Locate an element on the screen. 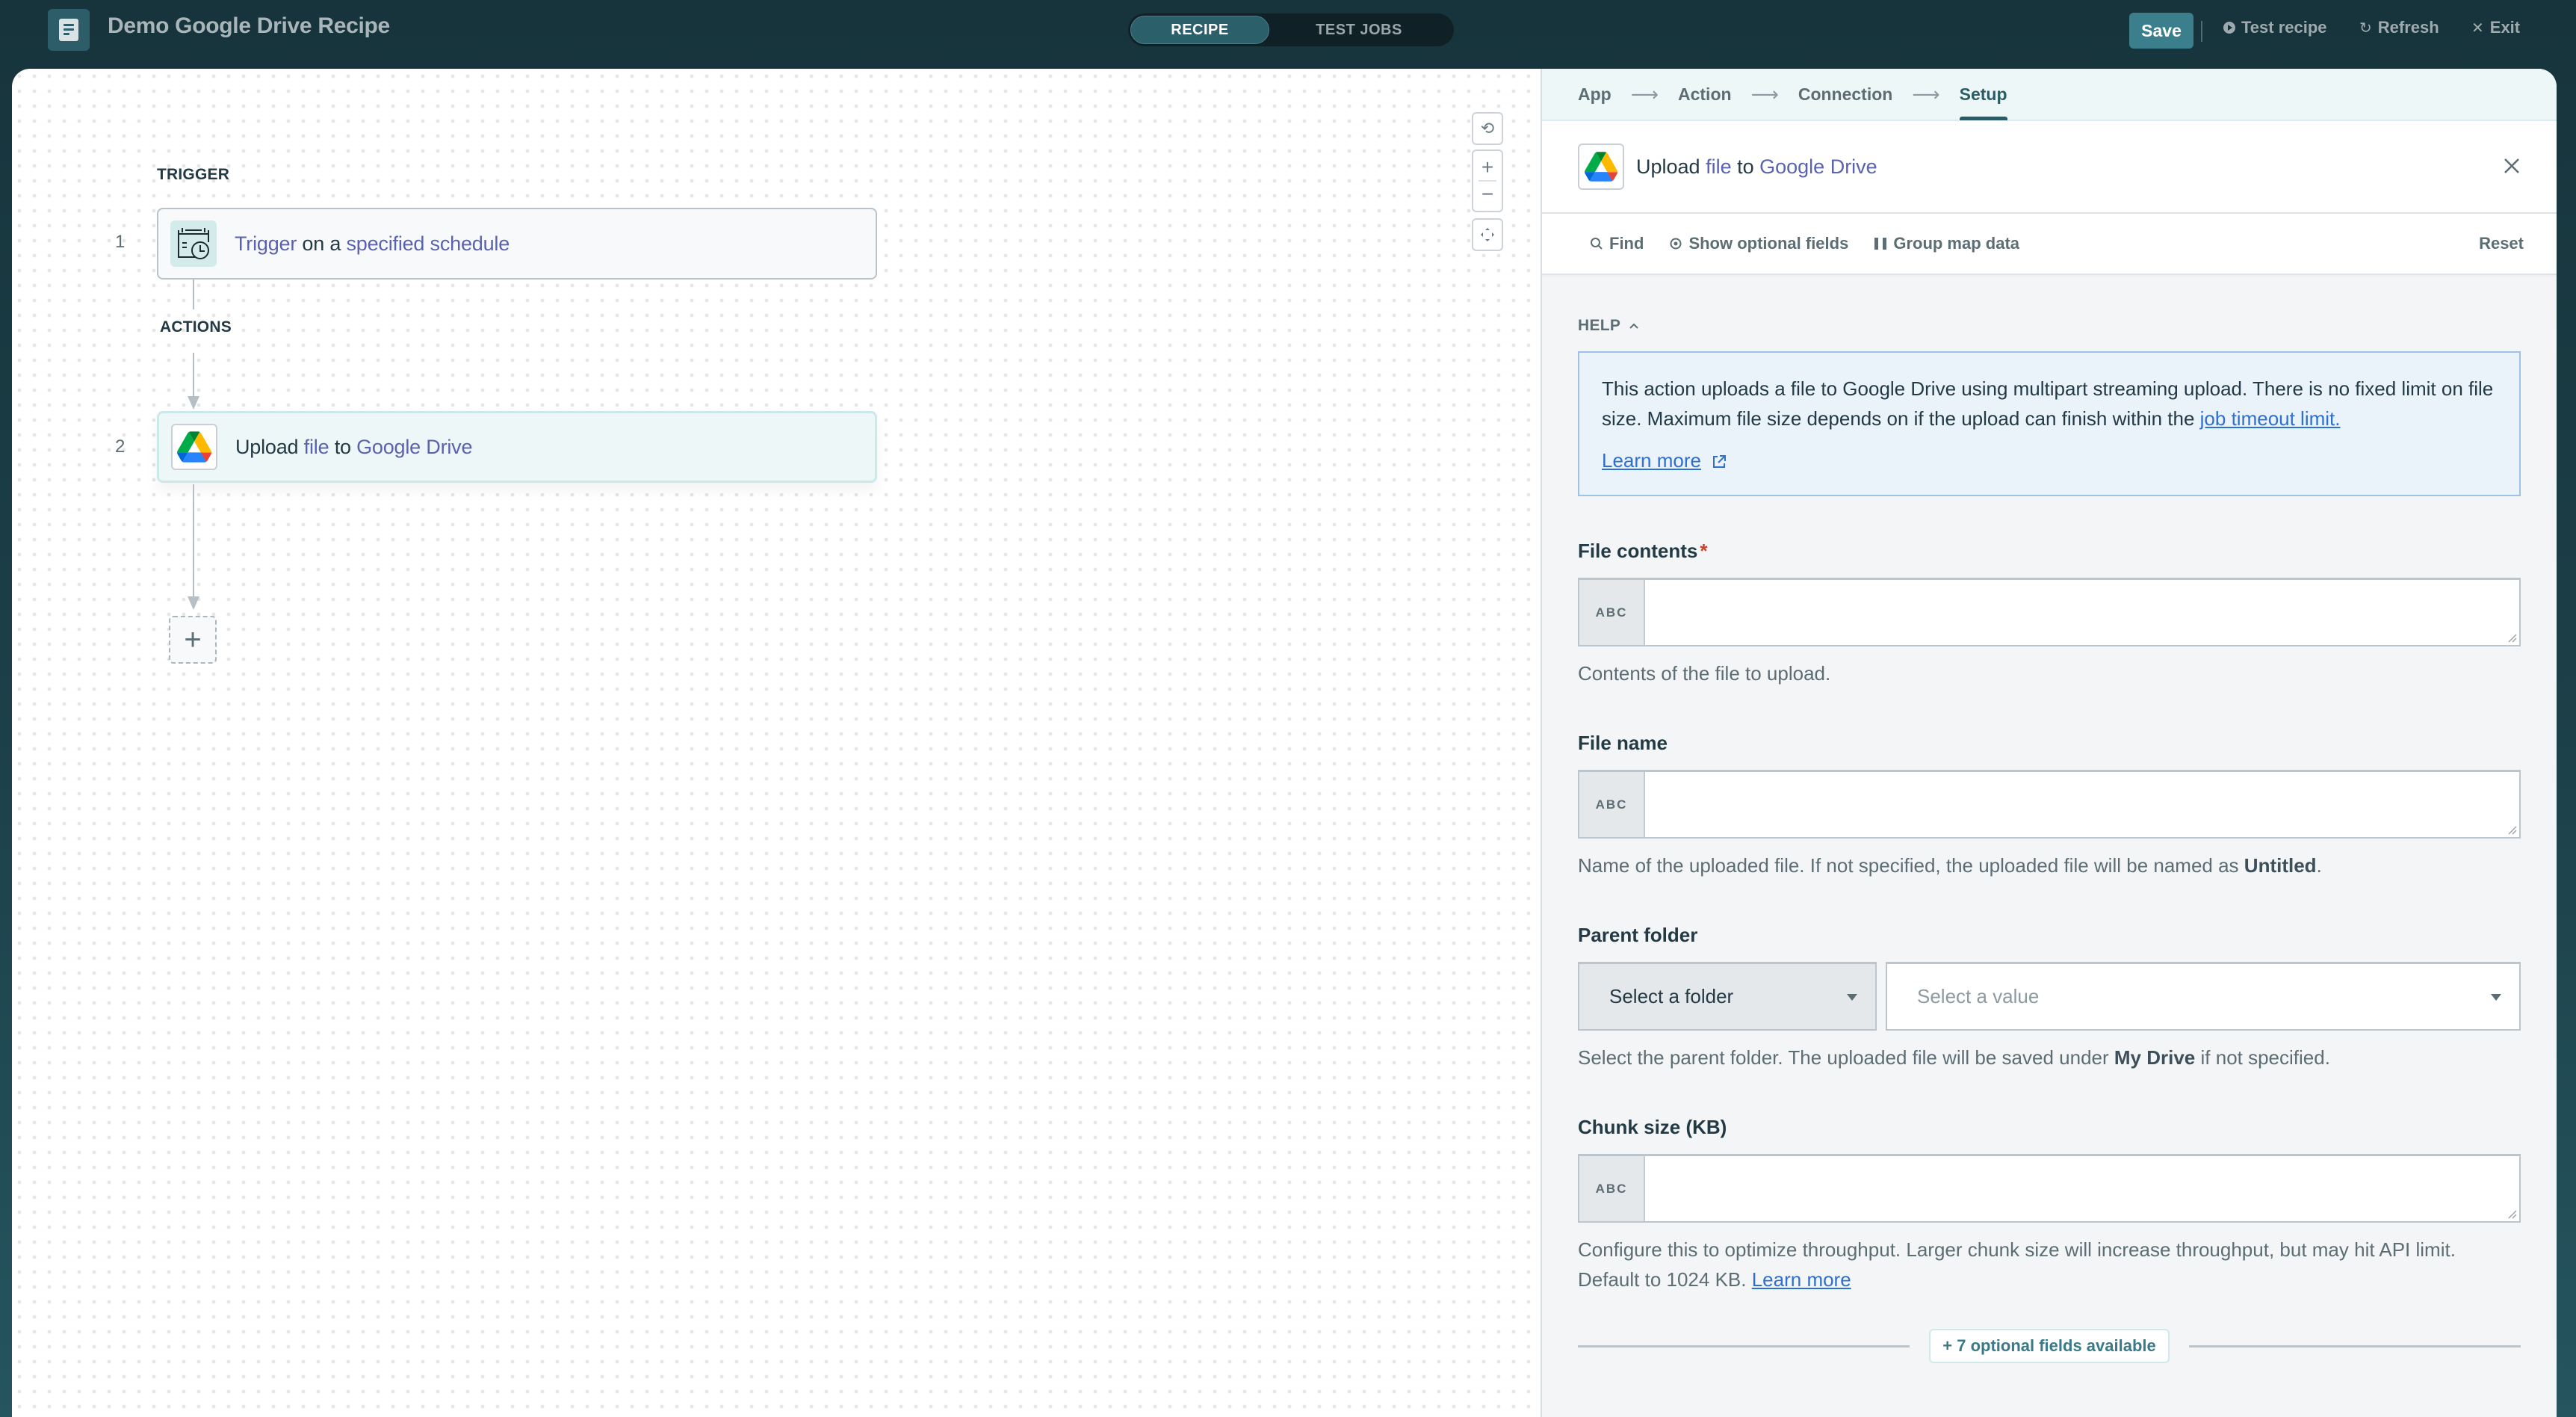 The width and height of the screenshot is (2576, 1417). test-recipe-label: Test recipe is located at coordinates (2284, 28).